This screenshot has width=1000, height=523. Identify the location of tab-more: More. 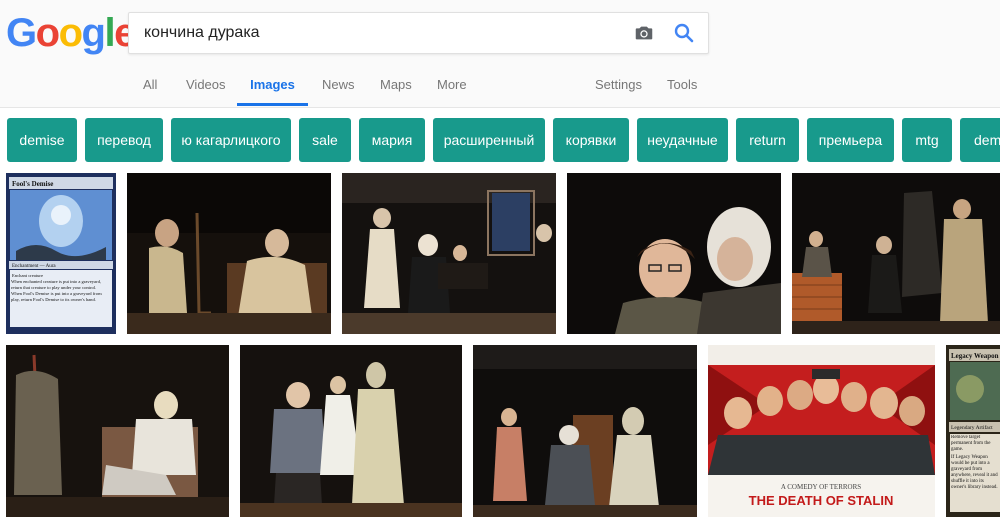
(452, 86).